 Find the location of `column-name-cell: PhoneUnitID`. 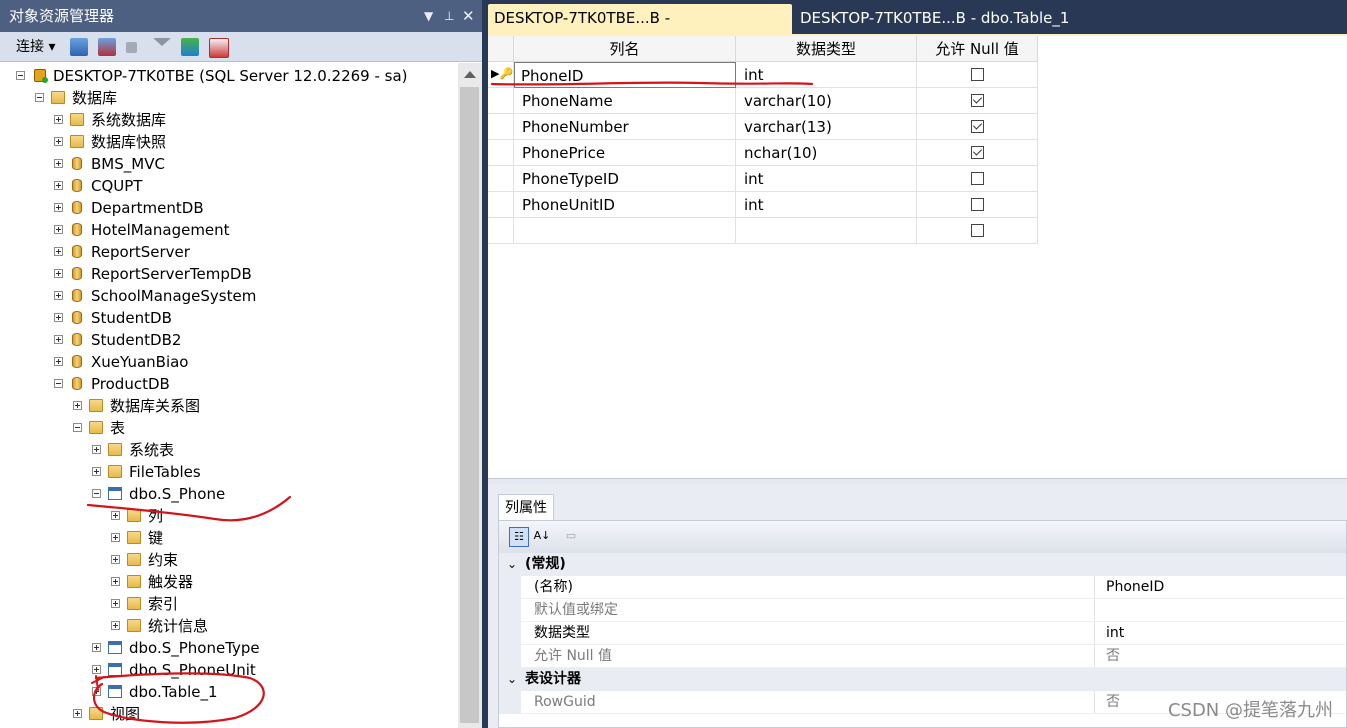

column-name-cell: PhoneUnitID is located at coordinates (625, 205).